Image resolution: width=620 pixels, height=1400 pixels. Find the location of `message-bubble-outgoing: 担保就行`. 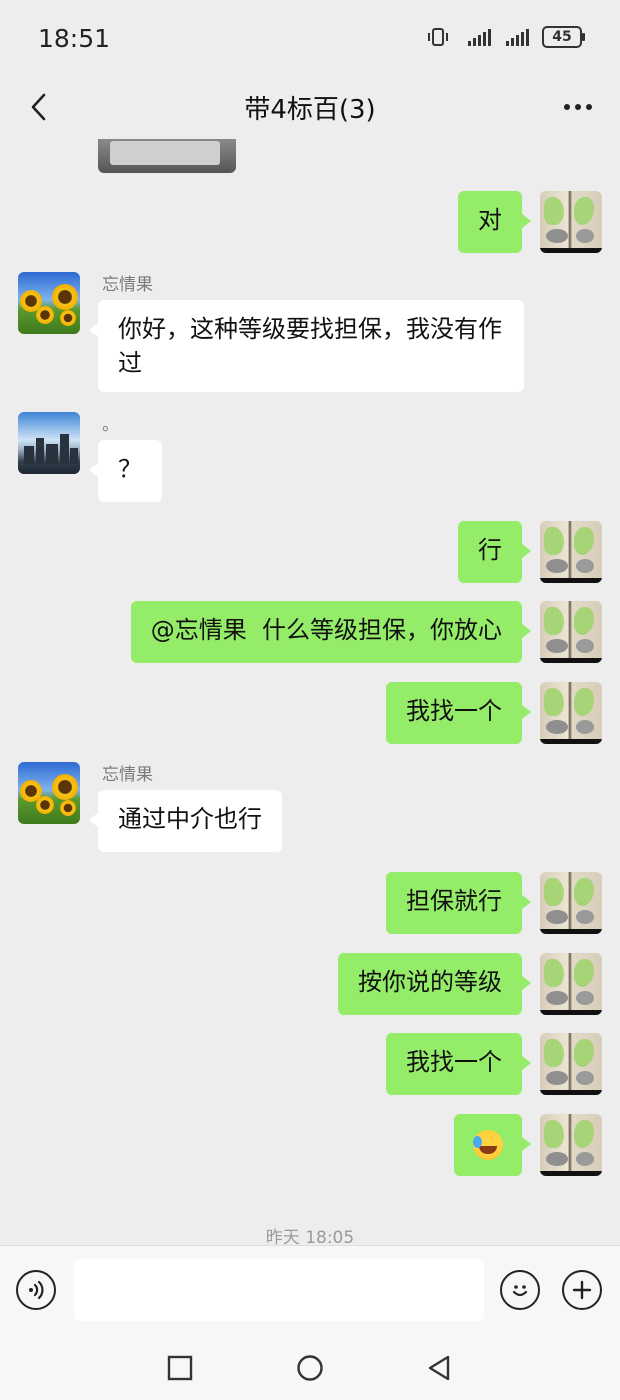

message-bubble-outgoing: 担保就行 is located at coordinates (458, 903).